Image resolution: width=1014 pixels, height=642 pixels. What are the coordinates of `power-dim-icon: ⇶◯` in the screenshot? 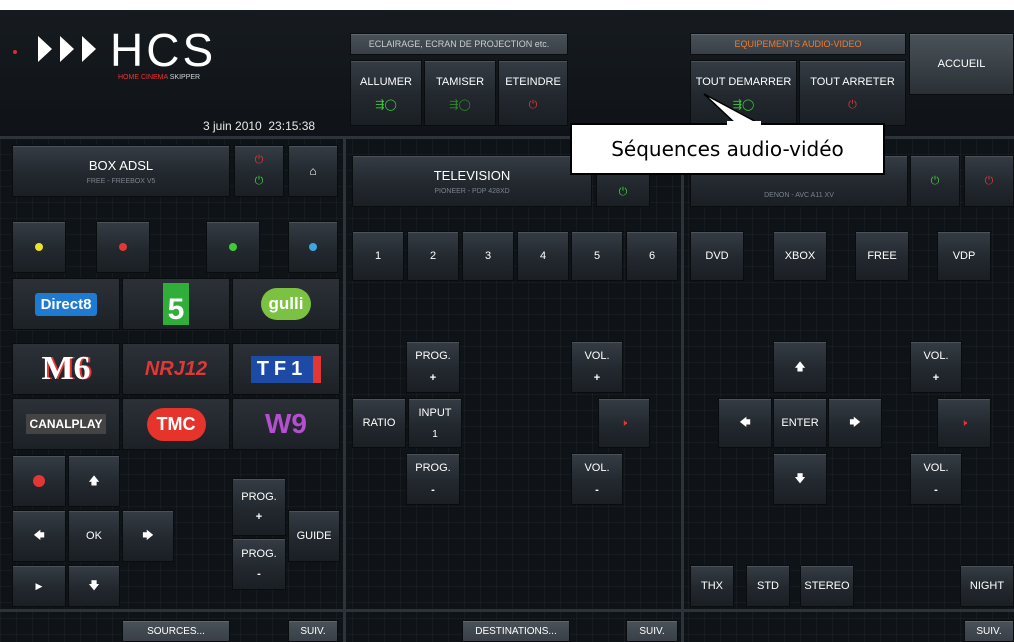 It's located at (460, 104).